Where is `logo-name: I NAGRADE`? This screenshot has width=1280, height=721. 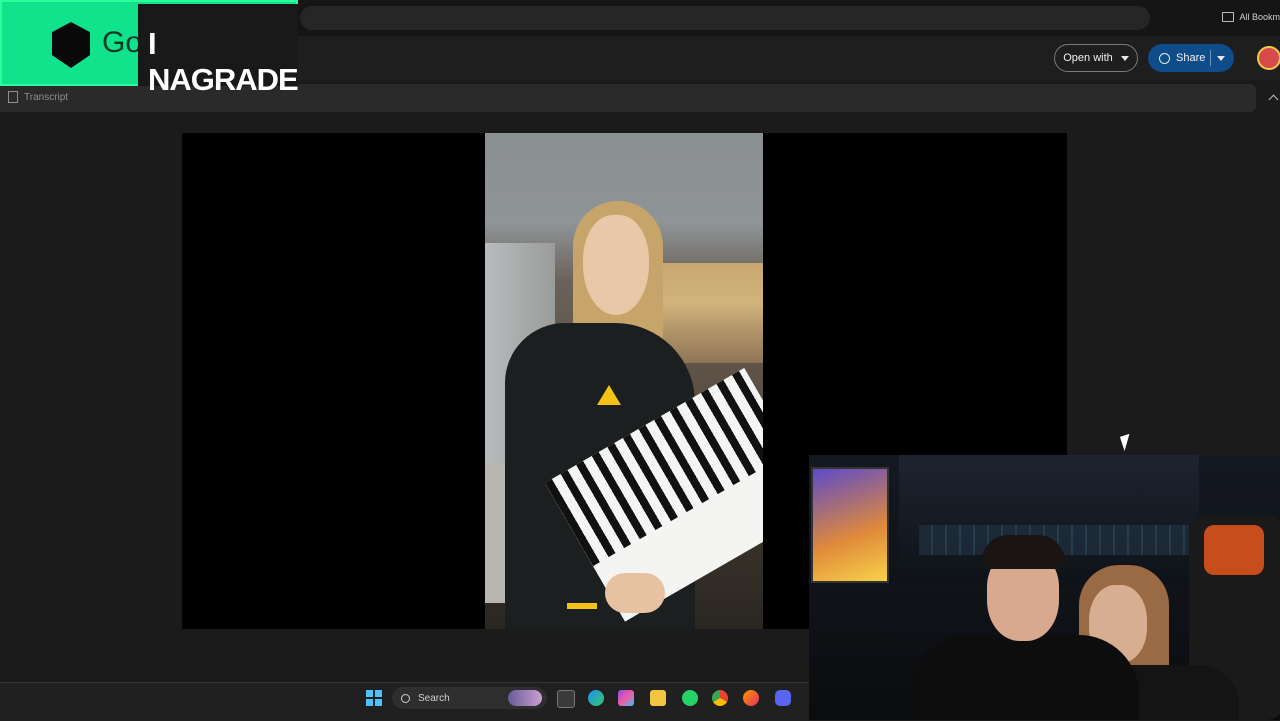
logo-name: I NAGRADE is located at coordinates (223, 61).